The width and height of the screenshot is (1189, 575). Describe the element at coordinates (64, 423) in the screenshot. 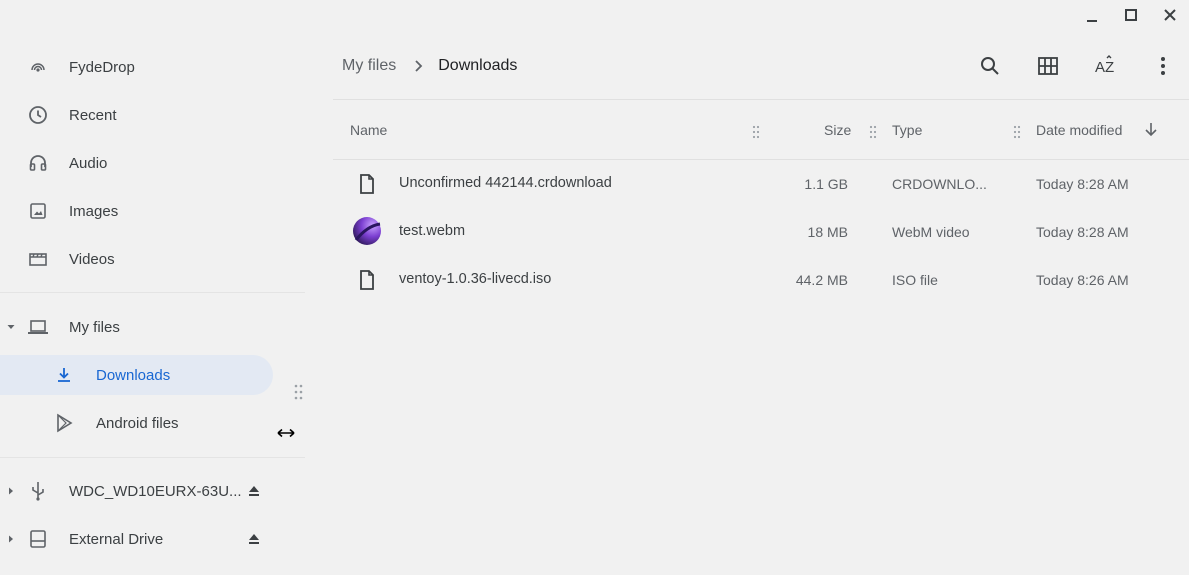

I see `play-store-icon` at that location.